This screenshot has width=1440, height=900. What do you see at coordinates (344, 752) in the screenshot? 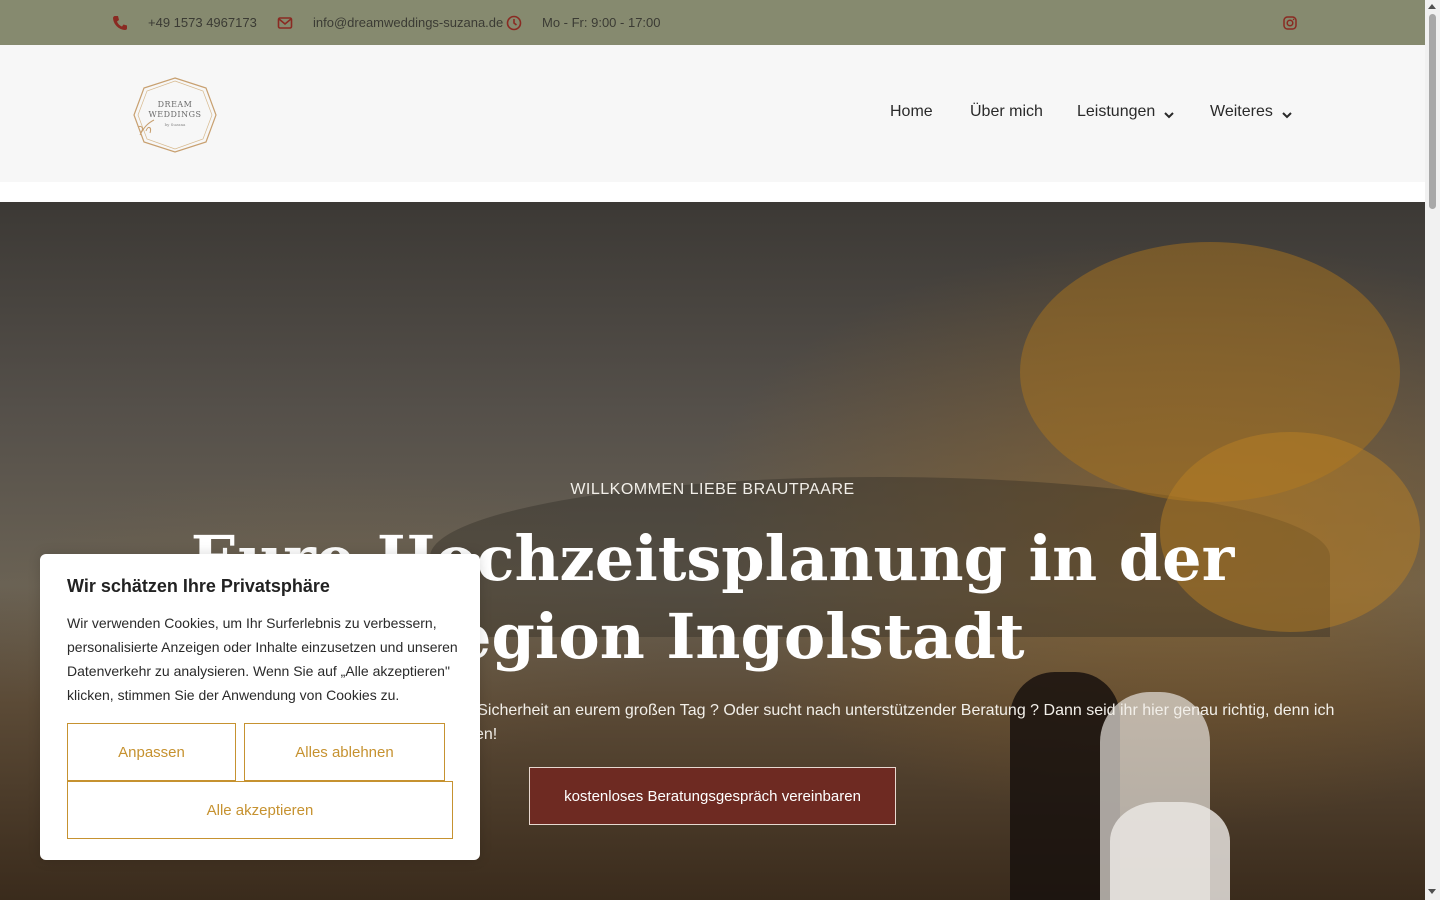
I see `cookie-reject-button: Alles ablehnen` at bounding box center [344, 752].